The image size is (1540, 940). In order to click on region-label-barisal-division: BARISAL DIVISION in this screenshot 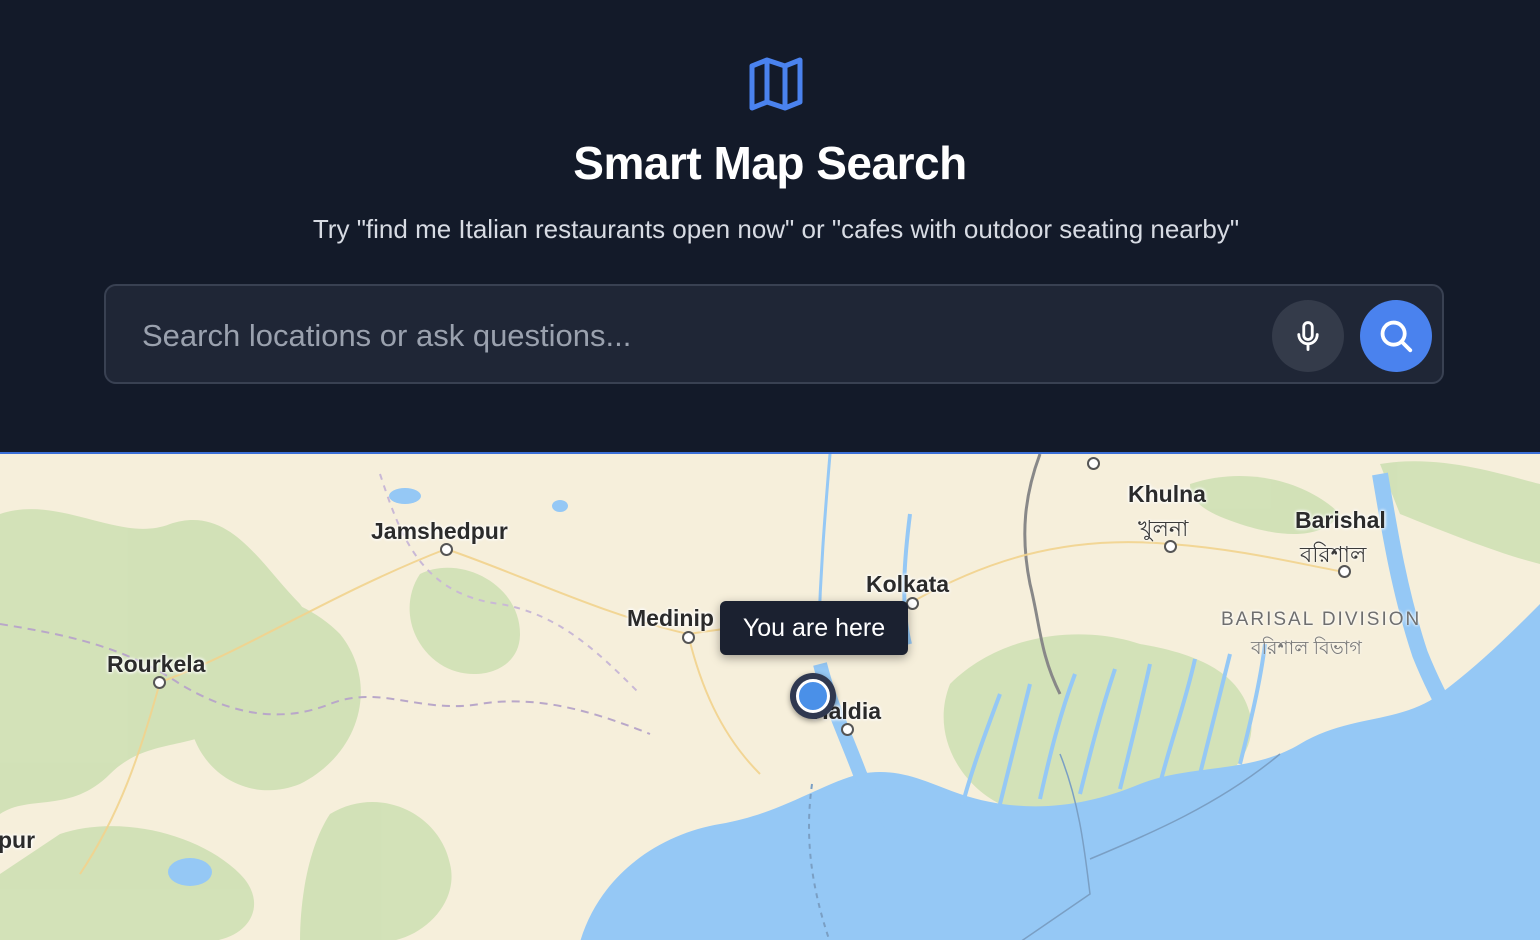, I will do `click(1321, 619)`.